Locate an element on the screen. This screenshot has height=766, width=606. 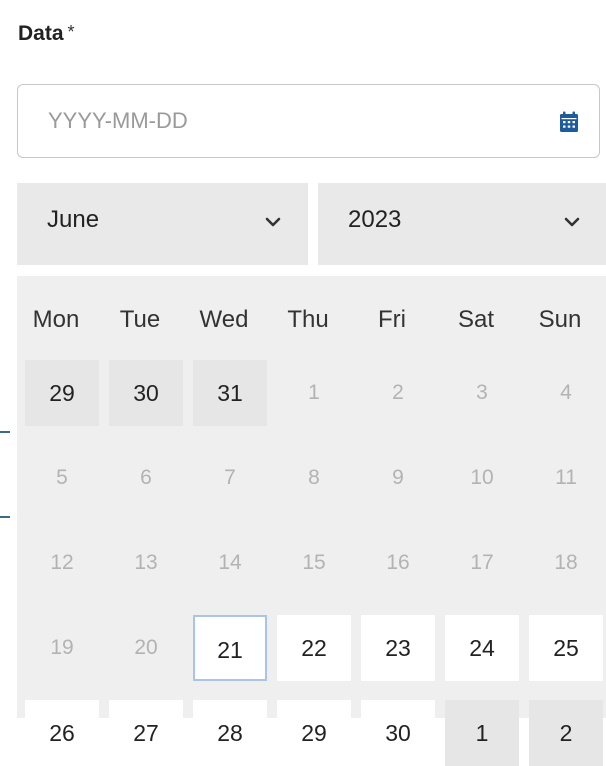
weekday-thu: Thu is located at coordinates (308, 319).